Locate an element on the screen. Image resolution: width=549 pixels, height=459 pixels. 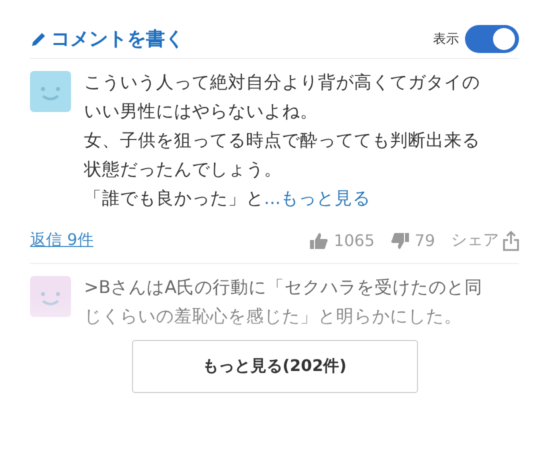
like-count: 1065 is located at coordinates (354, 240).